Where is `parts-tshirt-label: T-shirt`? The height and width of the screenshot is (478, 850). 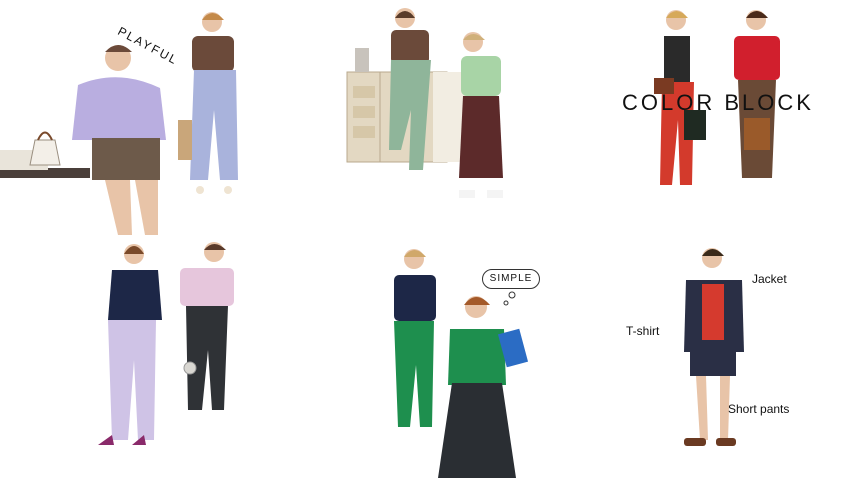
parts-tshirt-label: T-shirt is located at coordinates (643, 331).